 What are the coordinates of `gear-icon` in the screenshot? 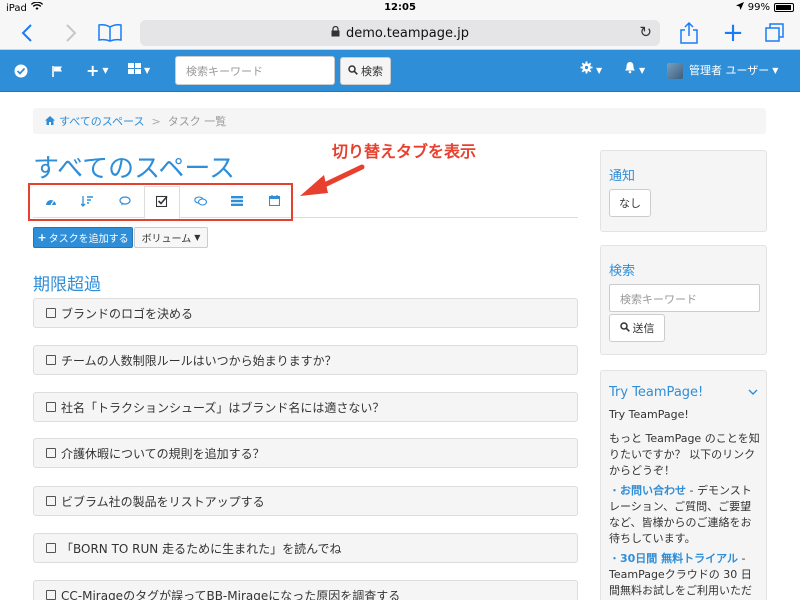 It's located at (586, 71).